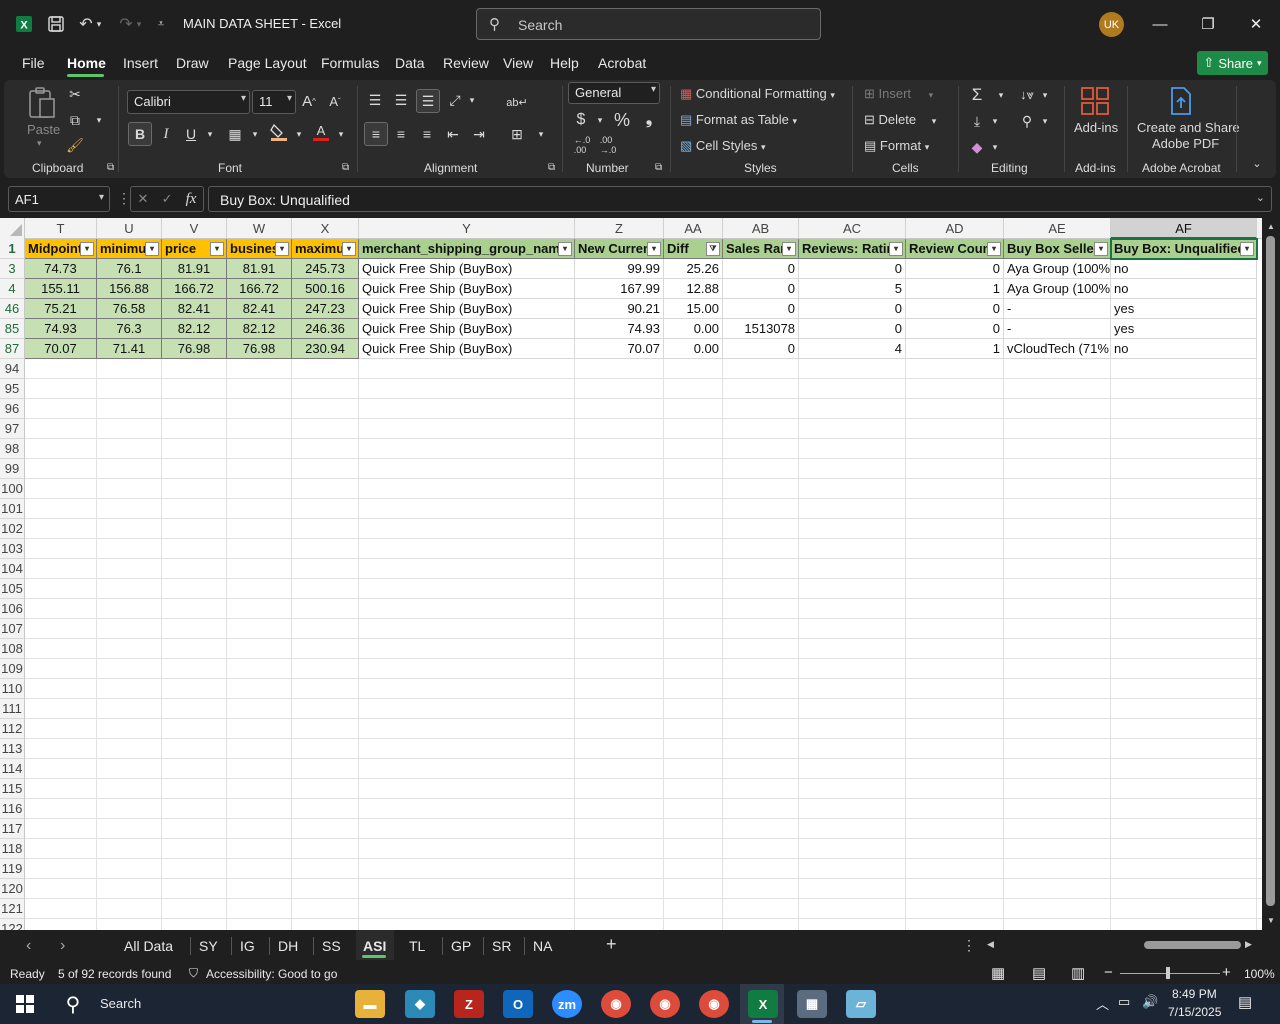 The image size is (1280, 1024). Describe the element at coordinates (417, 946) in the screenshot. I see `sheet-tab: TL` at that location.